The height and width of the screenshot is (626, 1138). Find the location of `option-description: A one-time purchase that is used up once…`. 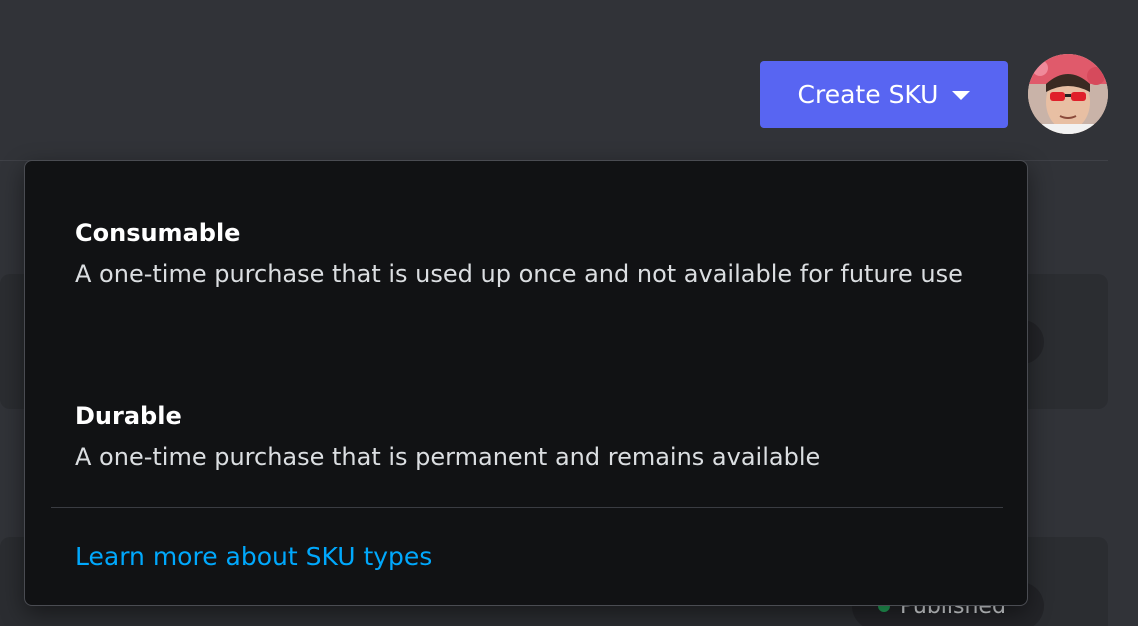

option-description: A one-time purchase that is used up once… is located at coordinates (519, 274).